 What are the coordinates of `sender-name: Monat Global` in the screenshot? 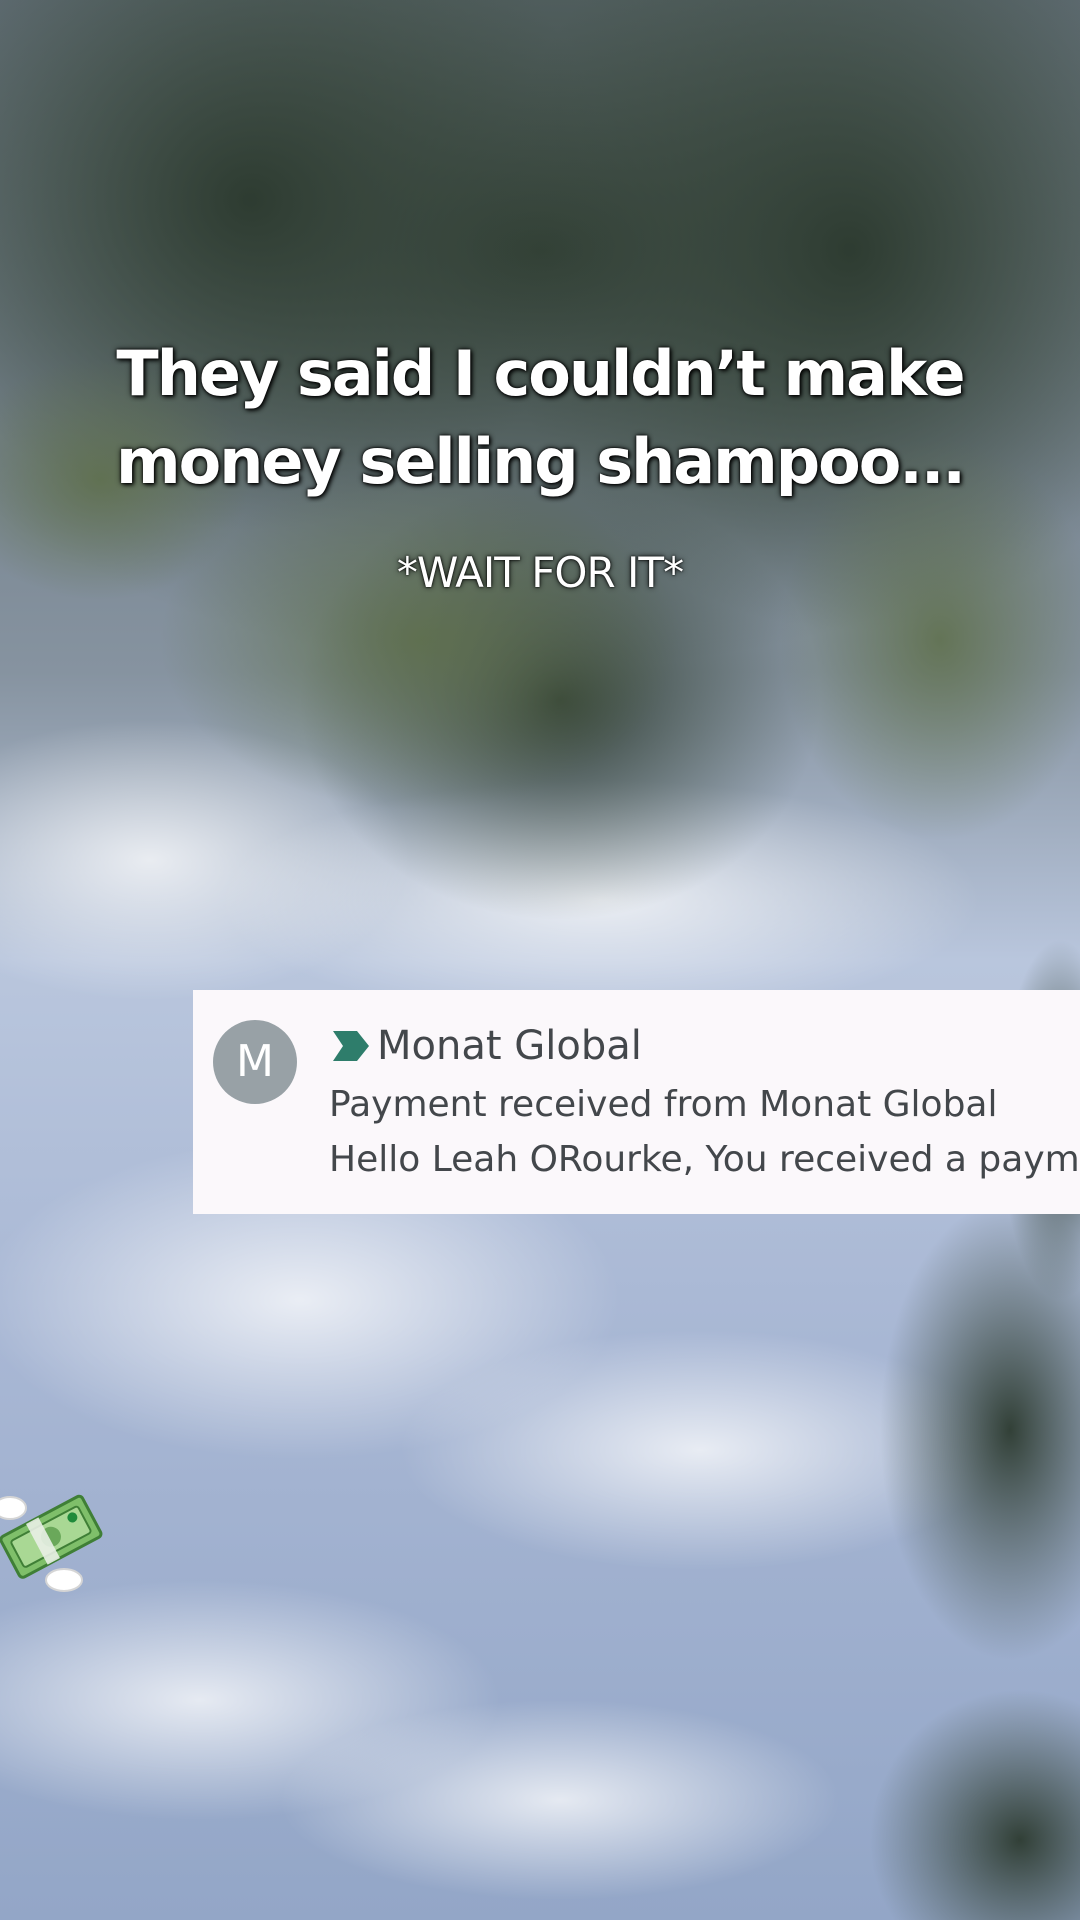 It's located at (509, 1046).